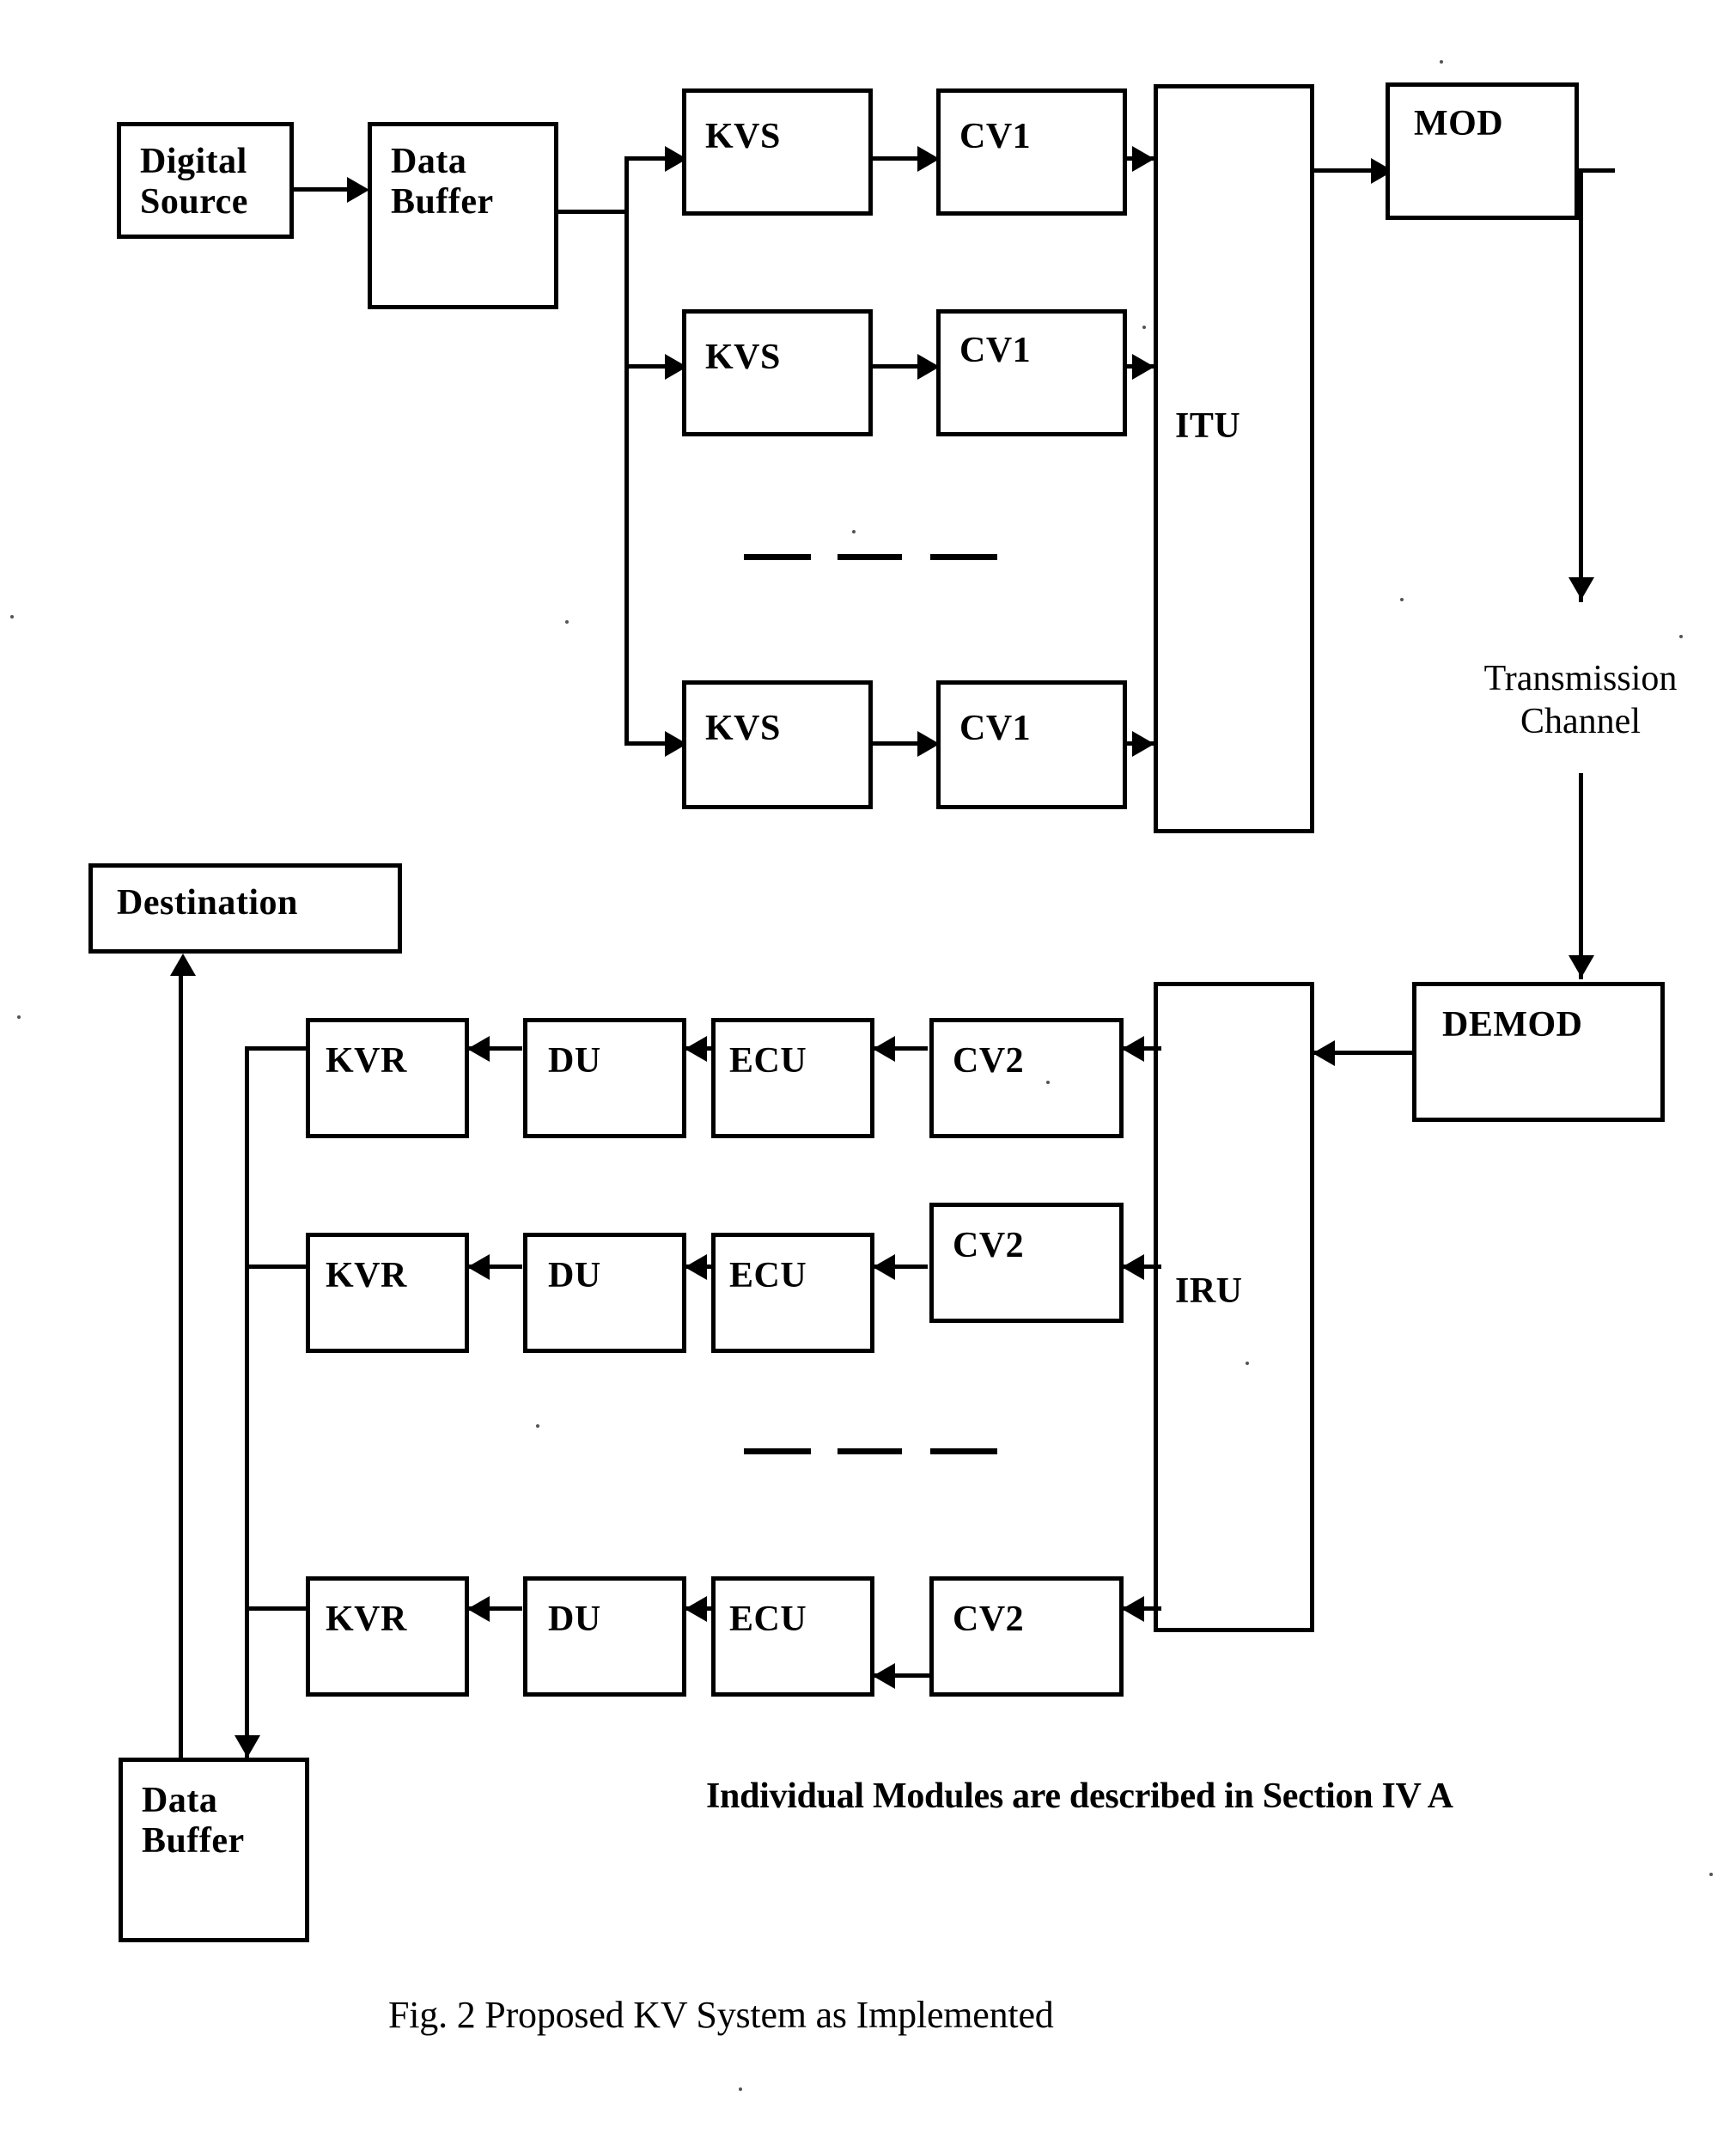 The width and height of the screenshot is (1736, 2139). What do you see at coordinates (1581, 966) in the screenshot?
I see `arrowhead-channel-to-demod` at bounding box center [1581, 966].